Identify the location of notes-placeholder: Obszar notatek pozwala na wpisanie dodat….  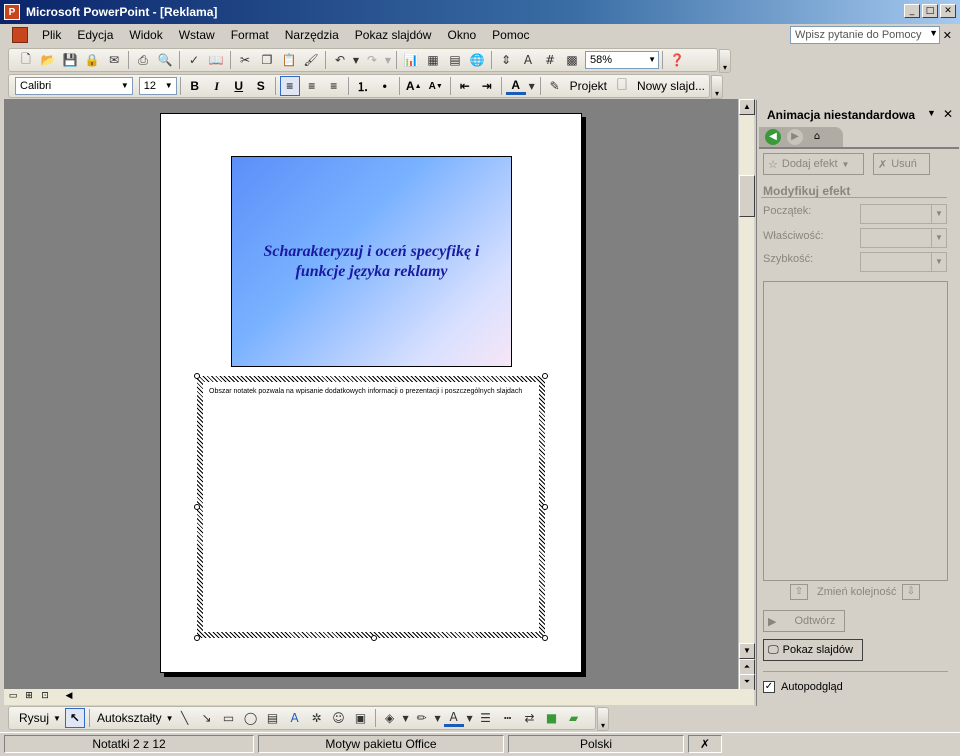
(371, 507).